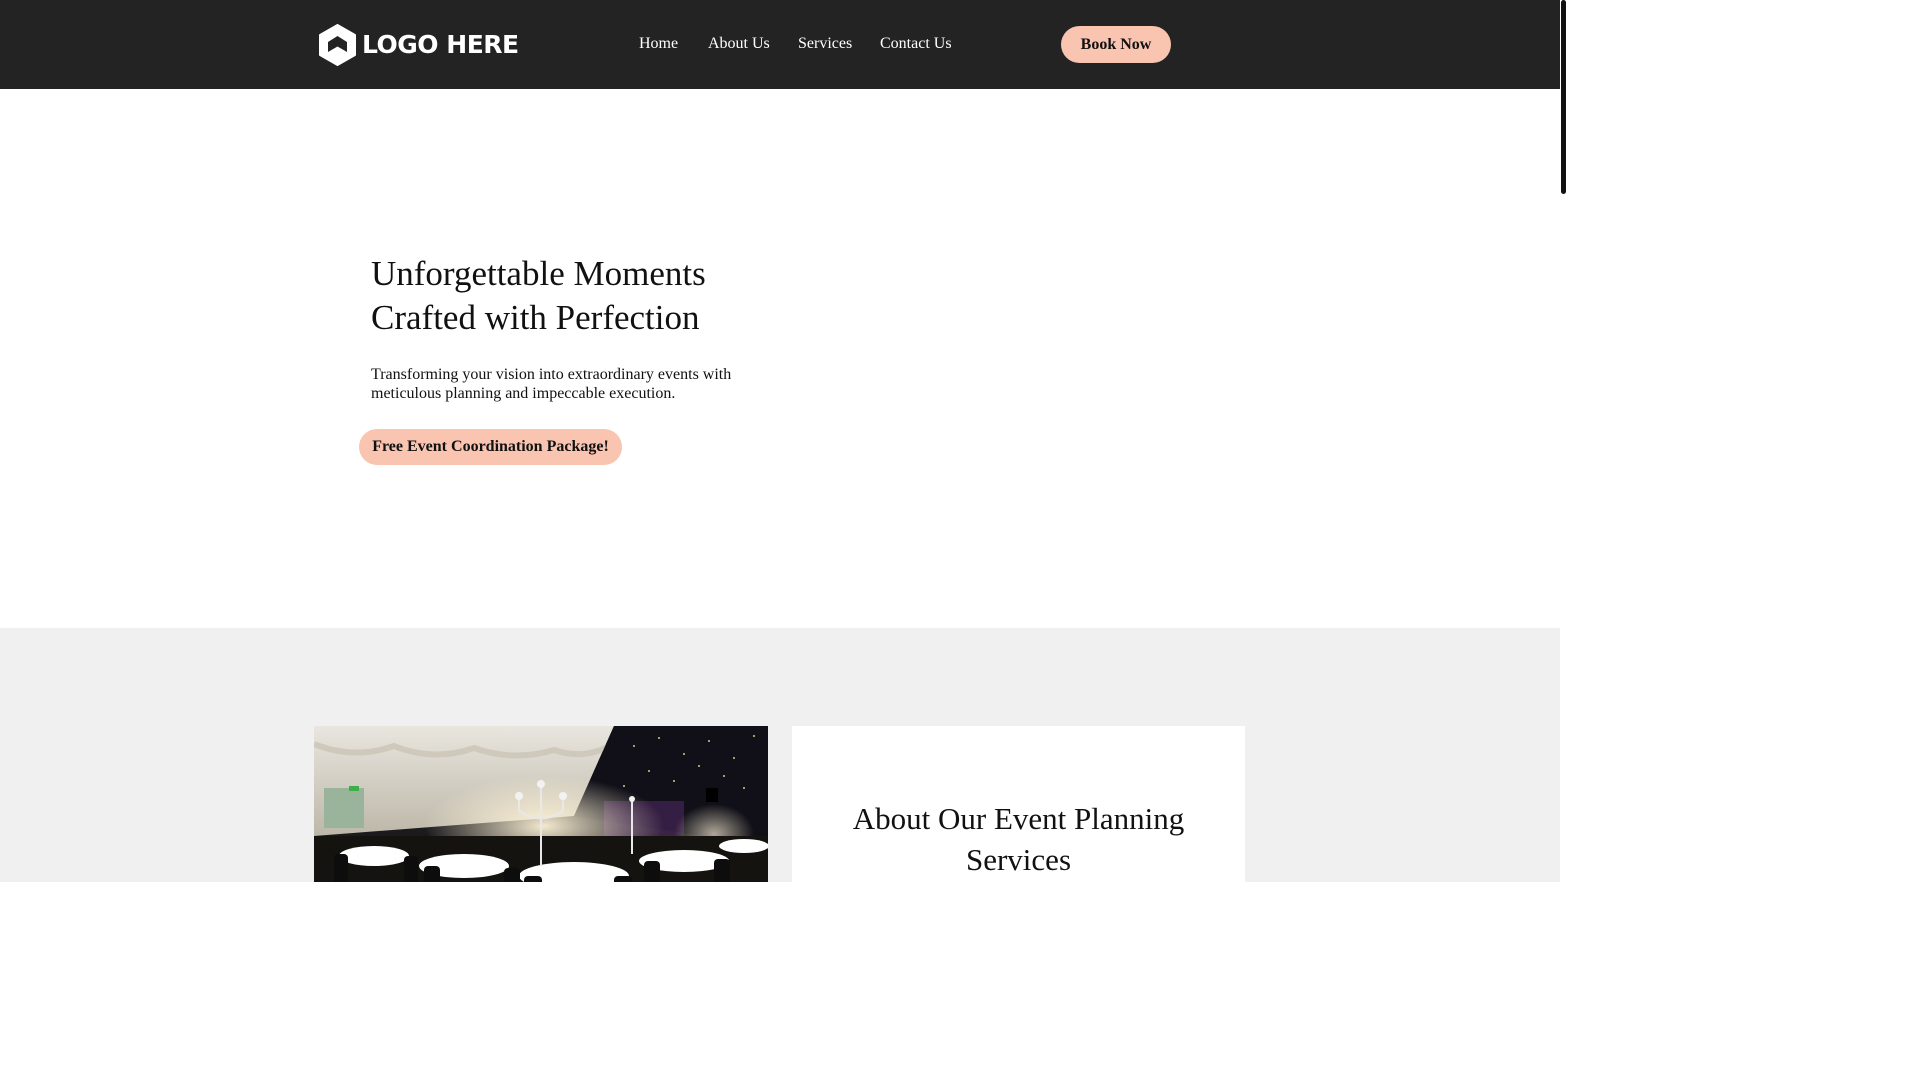  Describe the element at coordinates (1116, 44) in the screenshot. I see `book-now-button: Book Now` at that location.